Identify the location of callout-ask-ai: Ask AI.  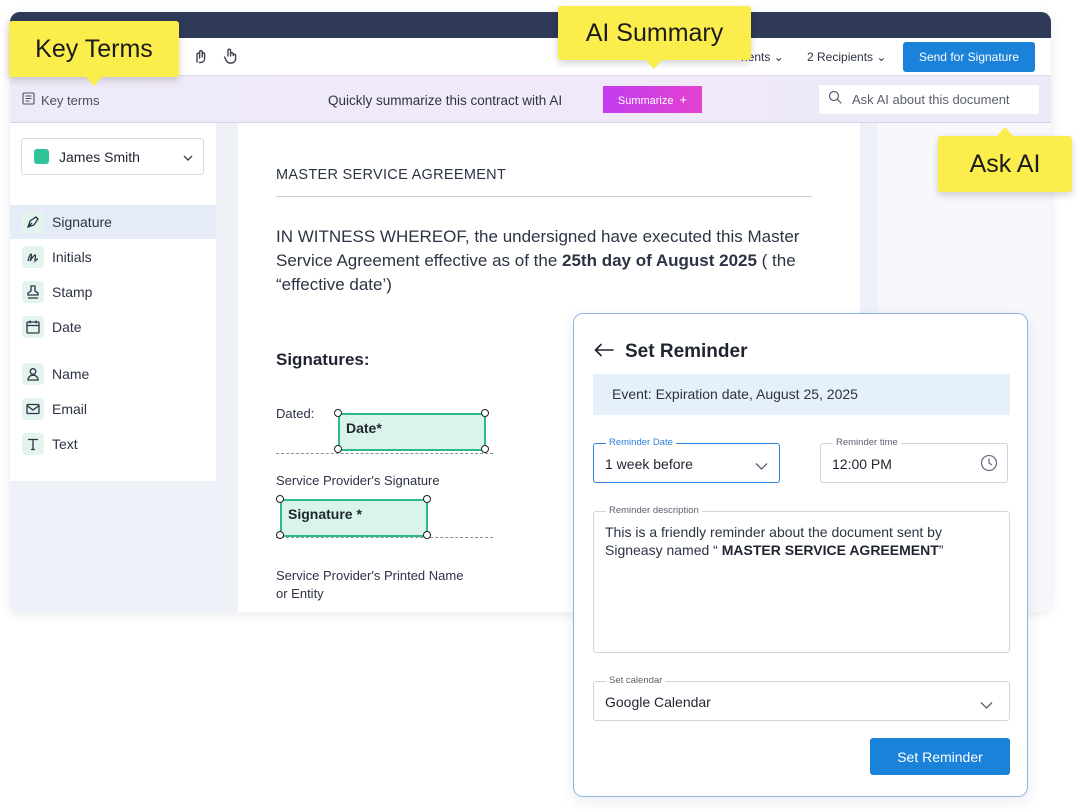
(1005, 159).